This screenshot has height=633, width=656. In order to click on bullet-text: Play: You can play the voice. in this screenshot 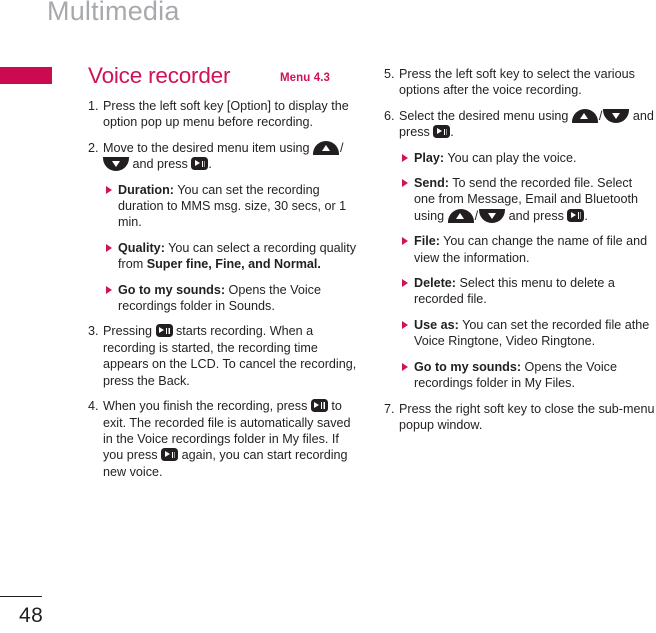, I will do `click(535, 158)`.